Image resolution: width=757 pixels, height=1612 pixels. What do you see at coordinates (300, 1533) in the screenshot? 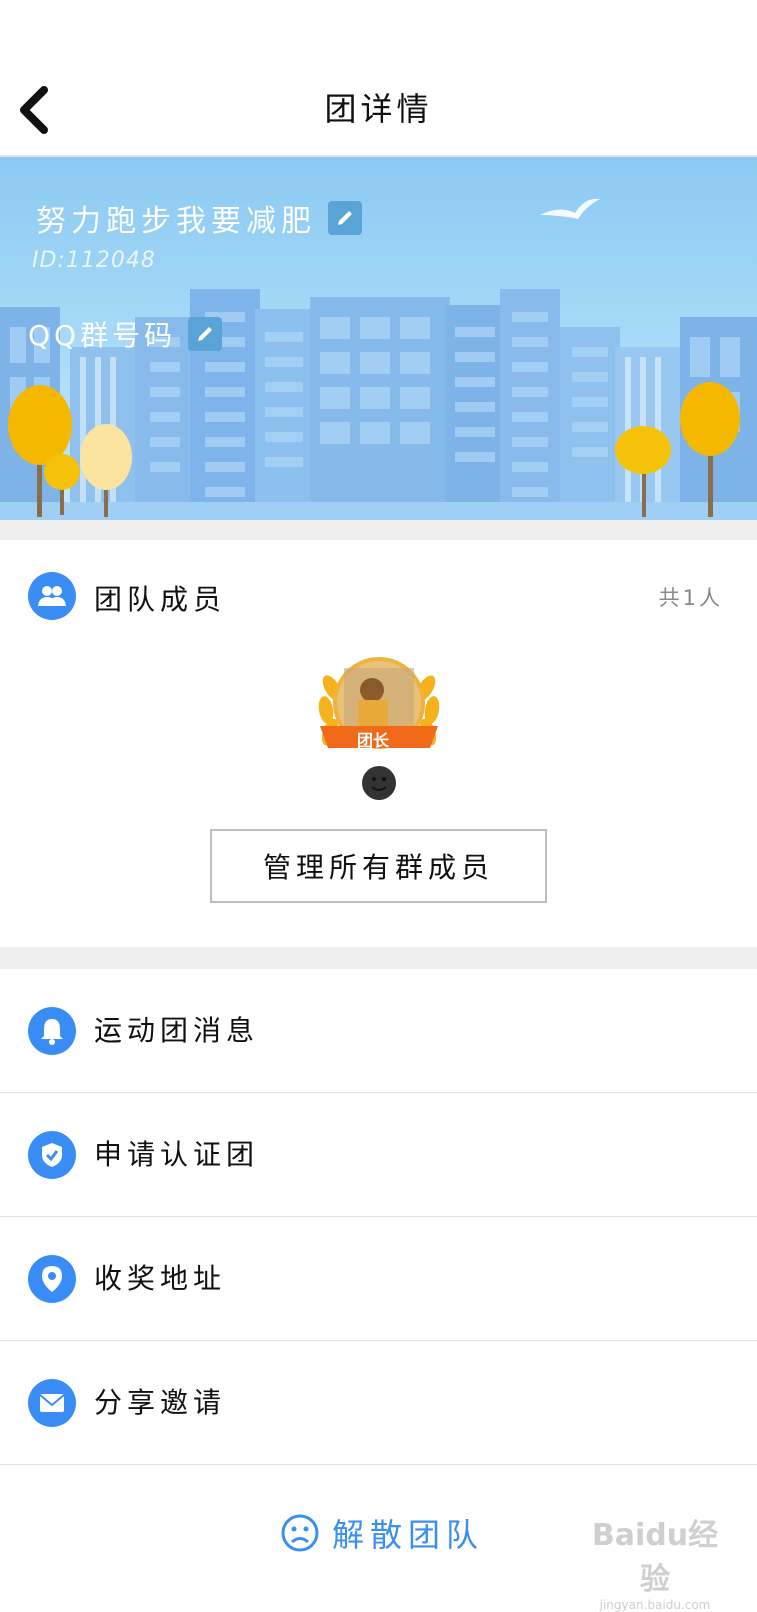
I see `sad-face-icon` at bounding box center [300, 1533].